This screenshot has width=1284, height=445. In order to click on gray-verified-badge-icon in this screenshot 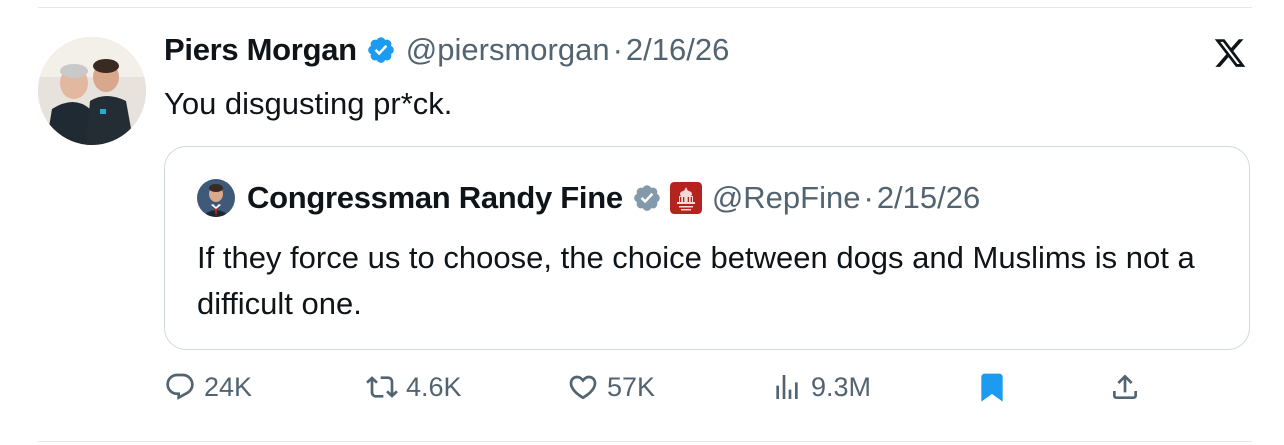, I will do `click(647, 198)`.